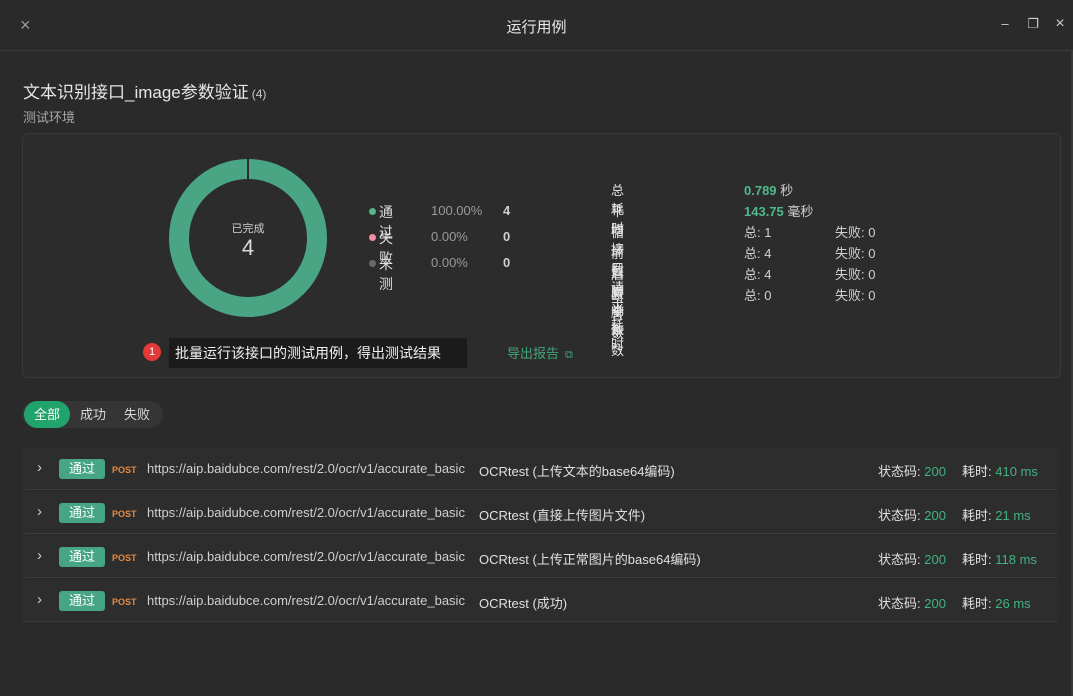  Describe the element at coordinates (758, 274) in the screenshot. I see `stat-post-scripts-total: 总: 4` at that location.